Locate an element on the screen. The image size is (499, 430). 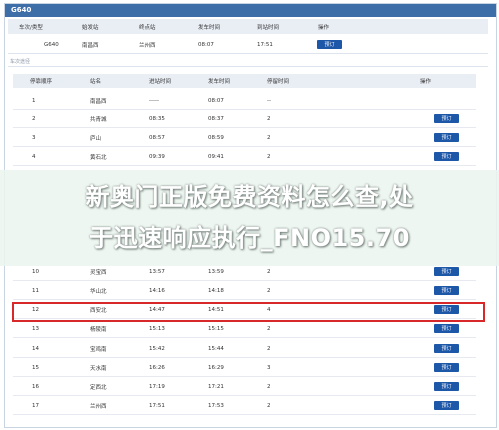
summary-depart: 08:07 is located at coordinates (206, 44).